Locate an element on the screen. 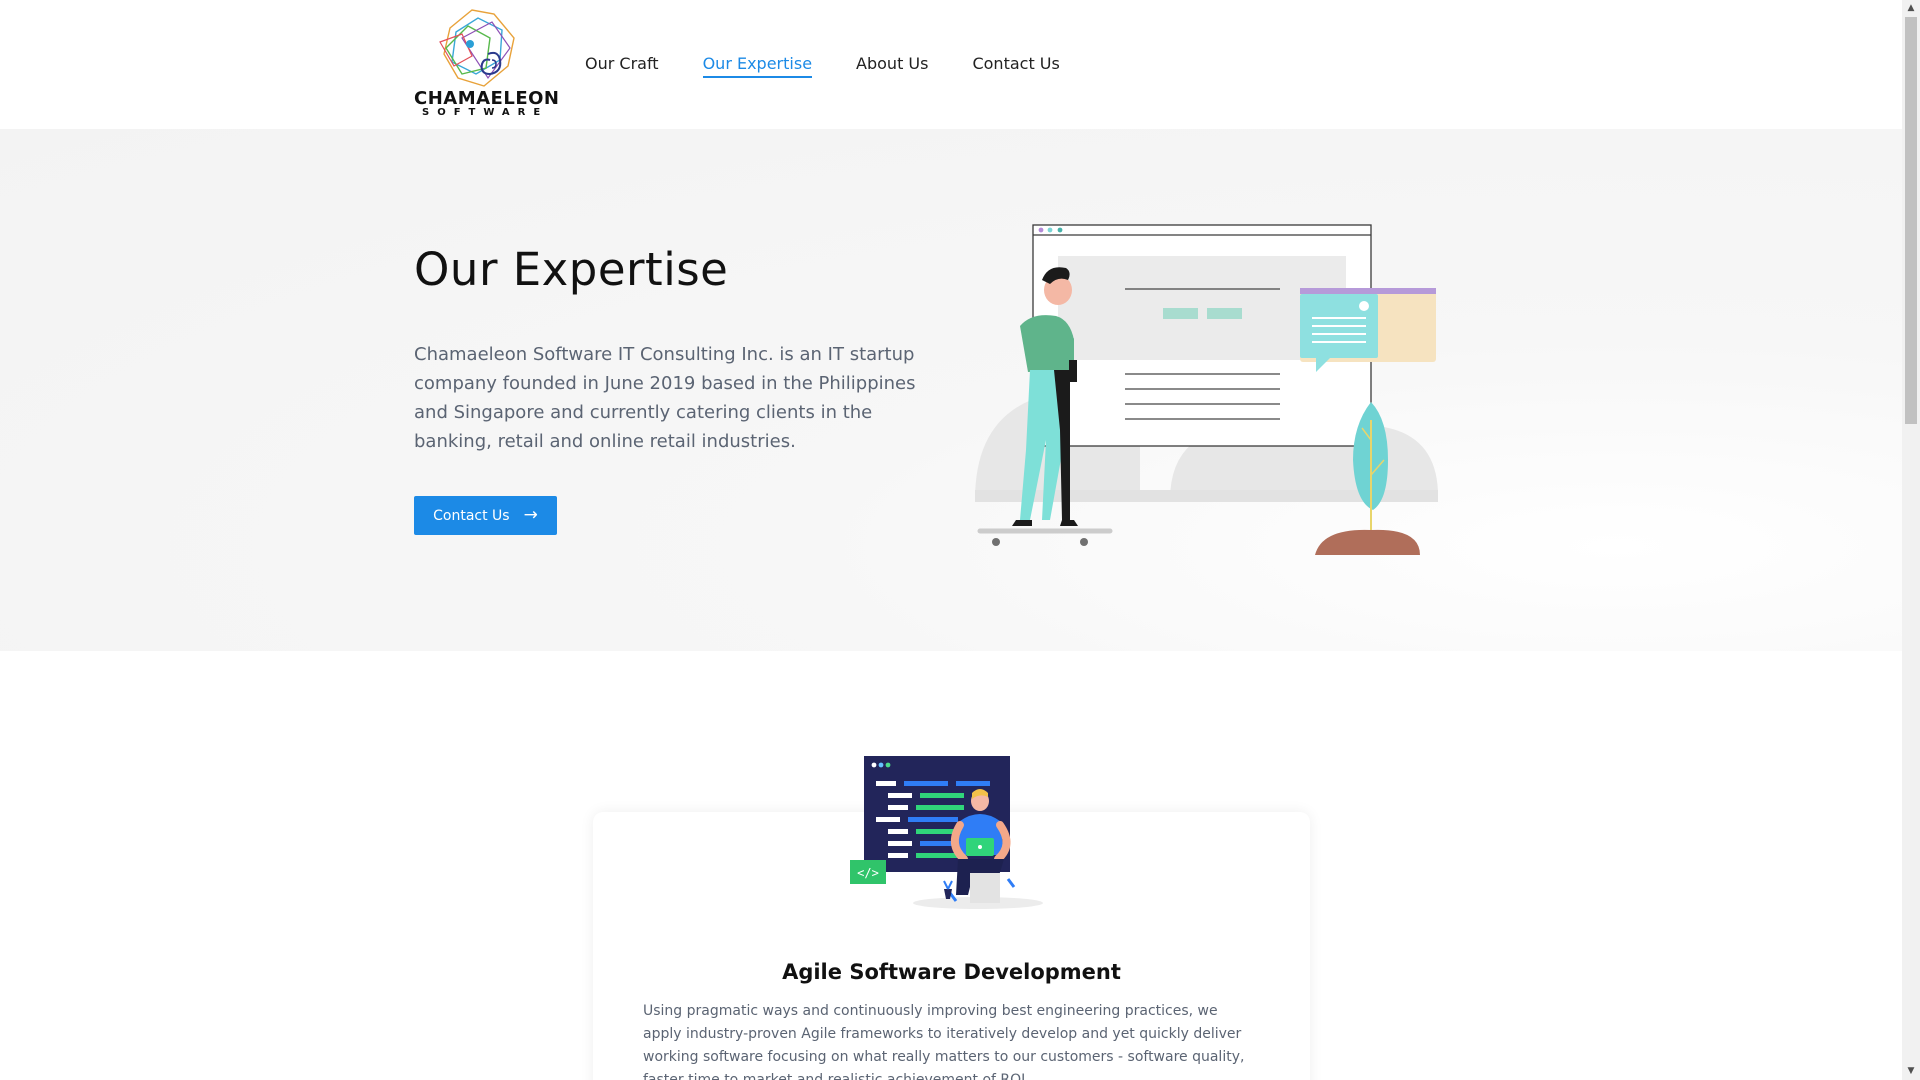  scroll-down-icon: ▼ is located at coordinates (1911, 1071).